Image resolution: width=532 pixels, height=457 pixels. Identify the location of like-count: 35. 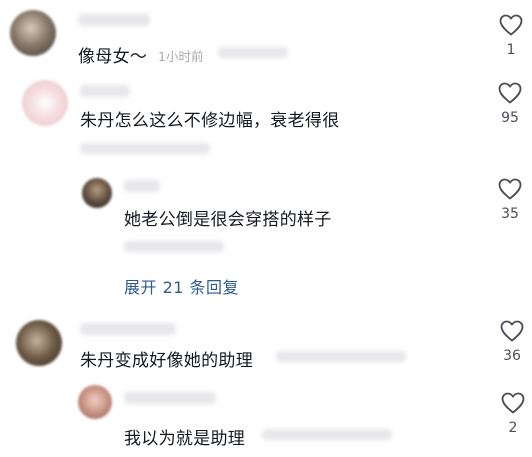
(510, 214).